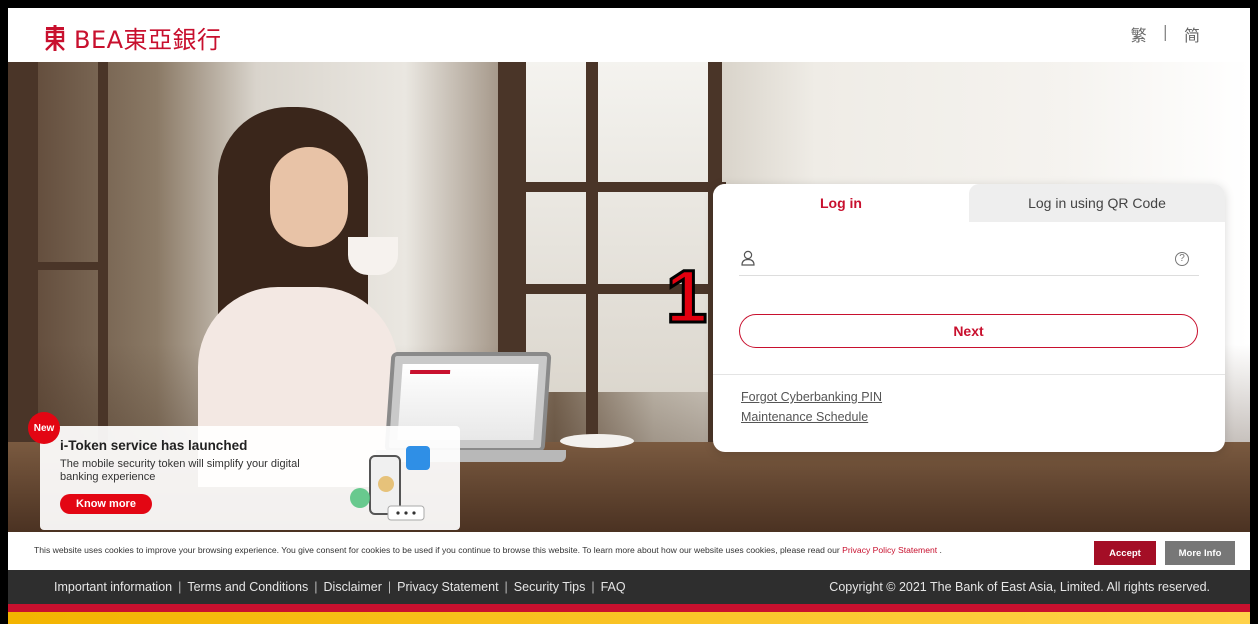 The image size is (1258, 624). I want to click on footer-link-privacy-statement: Privacy Statement, so click(447, 587).